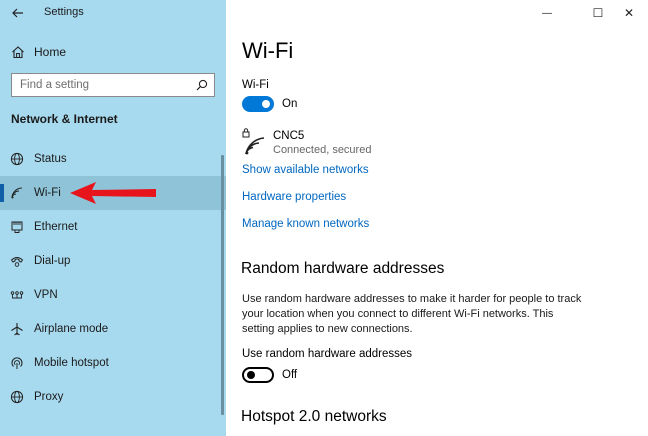 The image size is (648, 436). What do you see at coordinates (46, 295) in the screenshot?
I see `sidebar-item-label: VPN` at bounding box center [46, 295].